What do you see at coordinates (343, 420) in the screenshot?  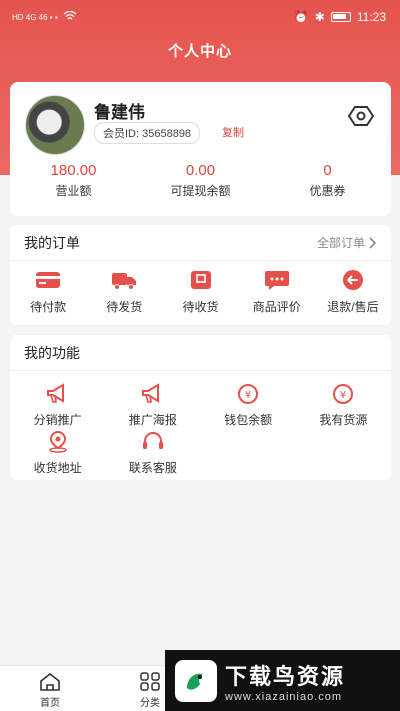 I see `func-label: 我有货源` at bounding box center [343, 420].